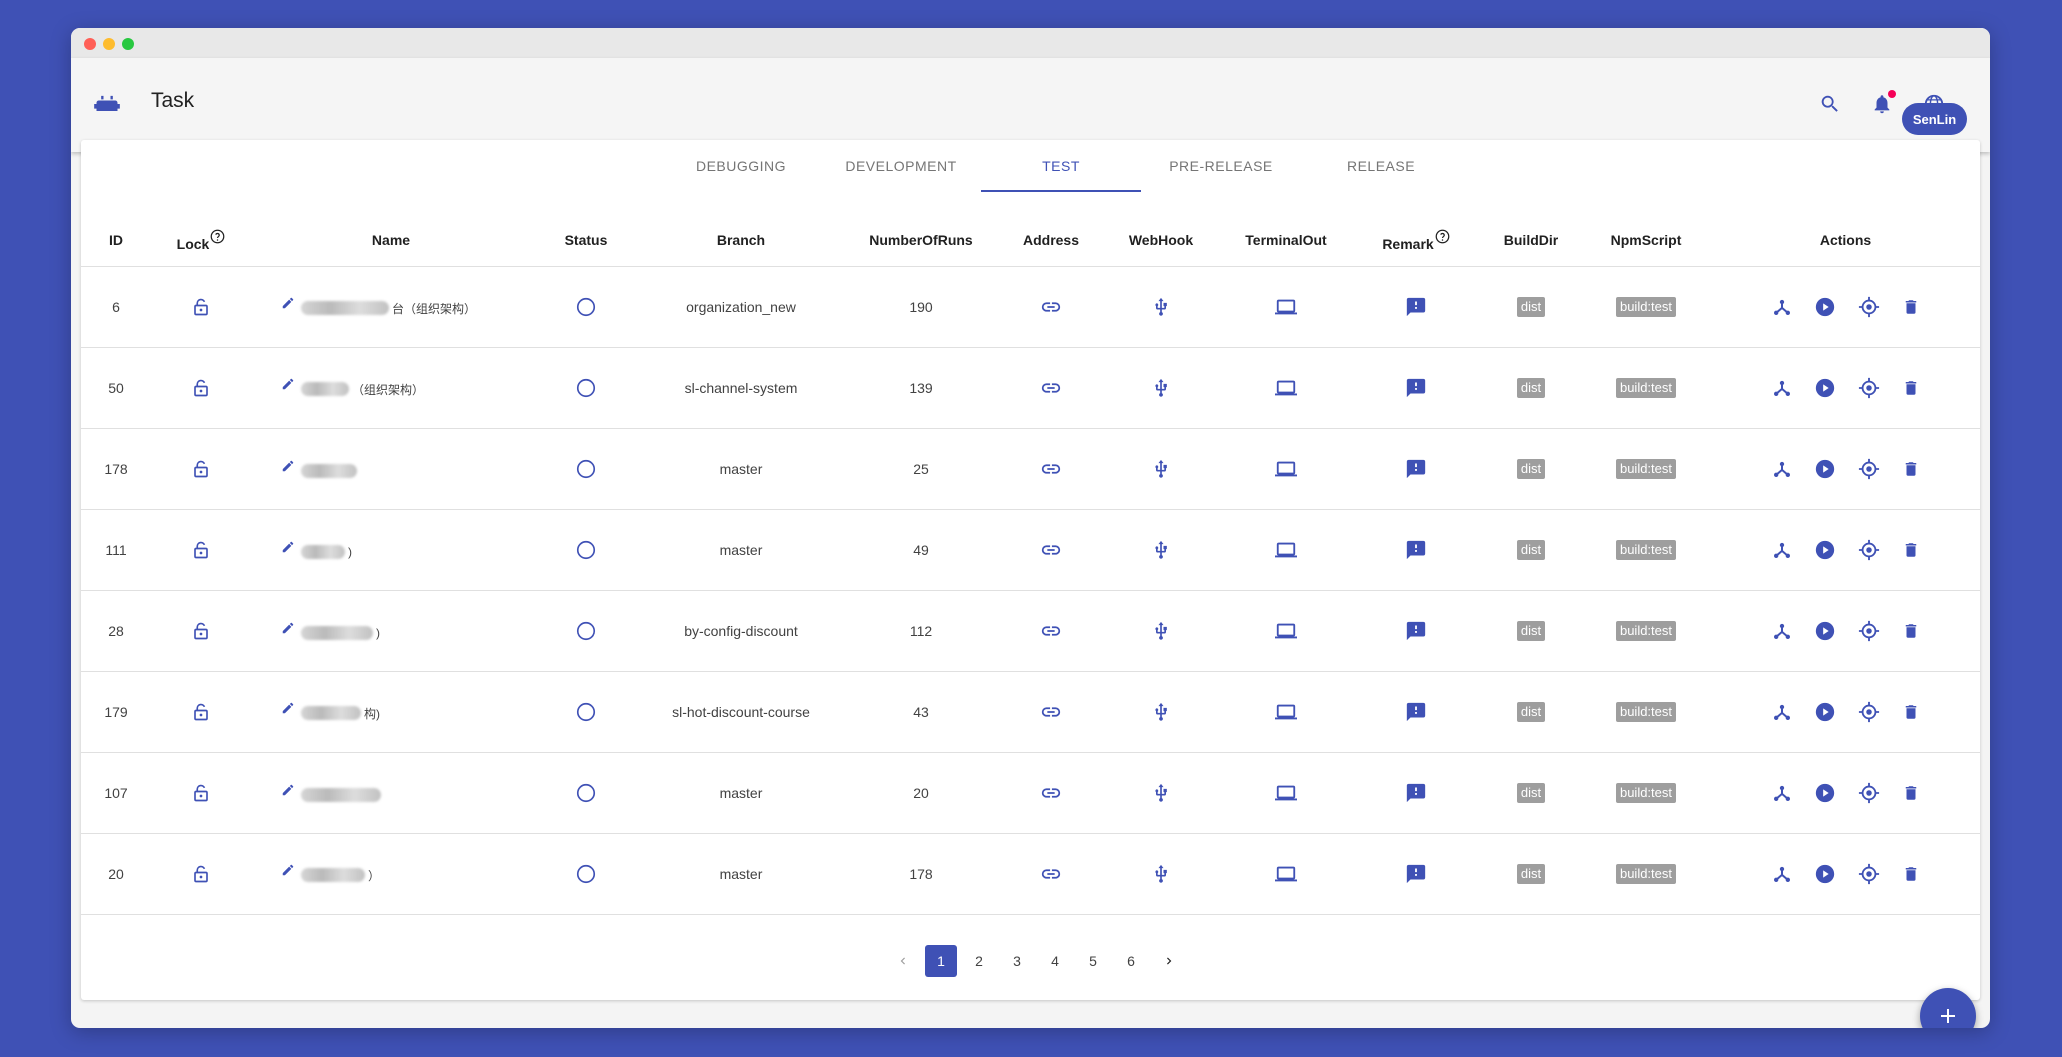 Image resolution: width=2062 pixels, height=1057 pixels. What do you see at coordinates (1055, 961) in the screenshot?
I see `page-button: 4` at bounding box center [1055, 961].